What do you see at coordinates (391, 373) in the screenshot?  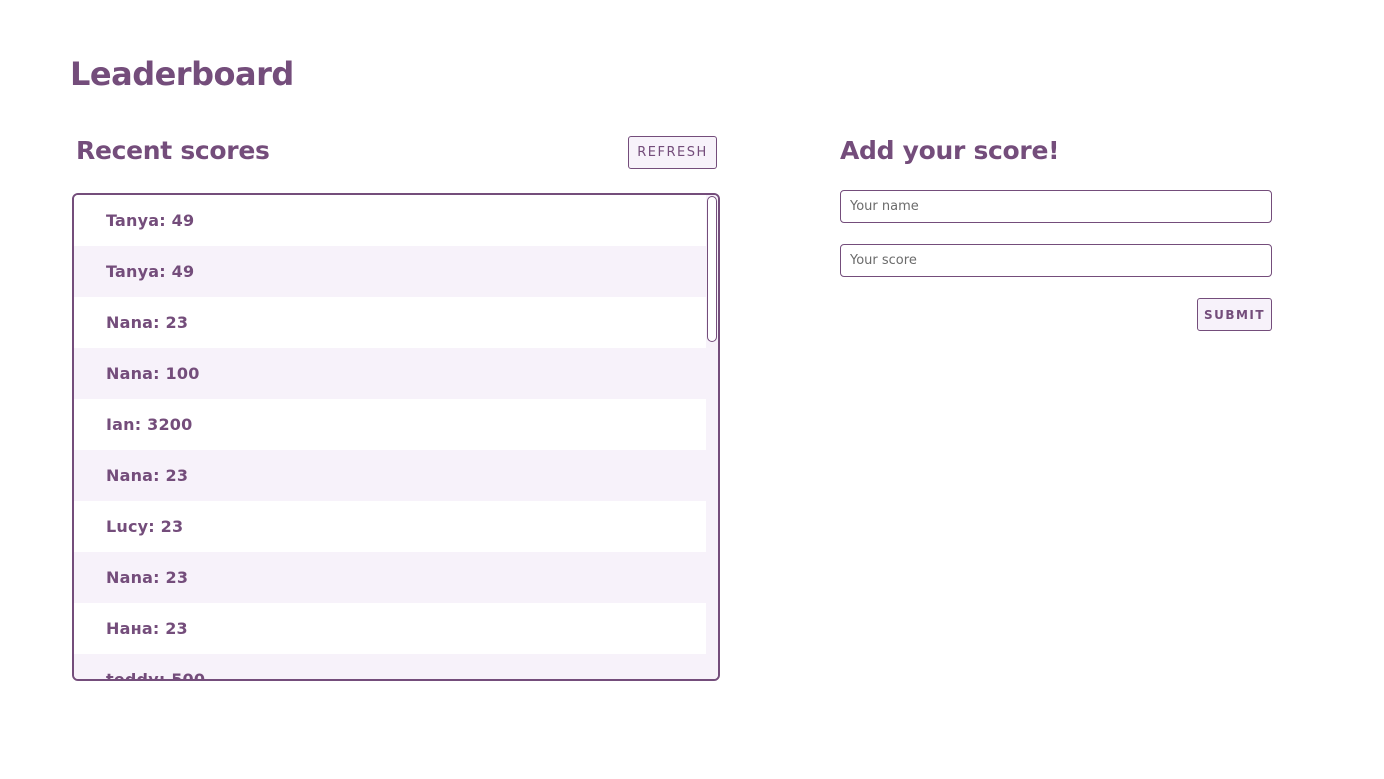 I see `score-list-item: Nana: 100` at bounding box center [391, 373].